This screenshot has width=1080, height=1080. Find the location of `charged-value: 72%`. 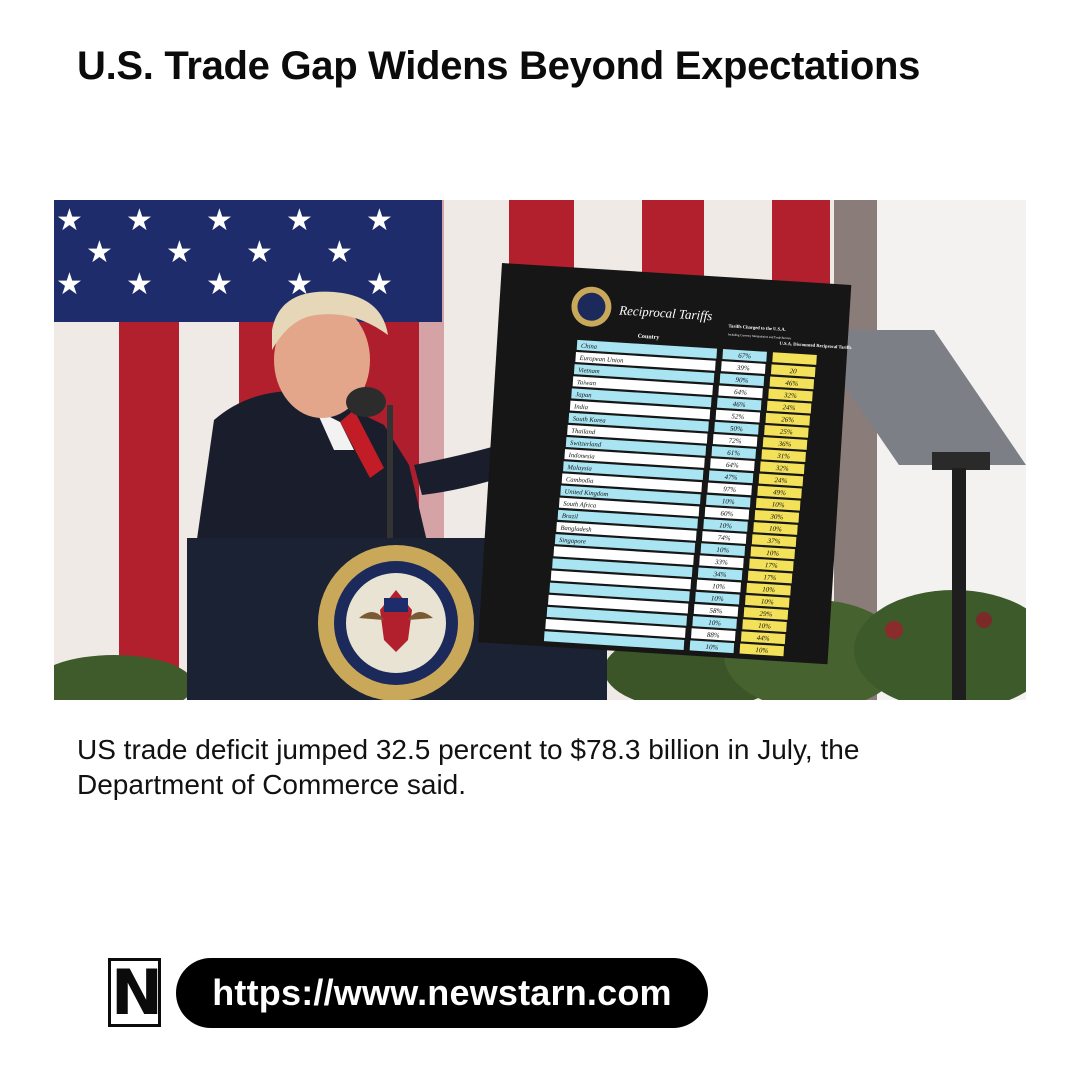

charged-value: 72% is located at coordinates (734, 441).